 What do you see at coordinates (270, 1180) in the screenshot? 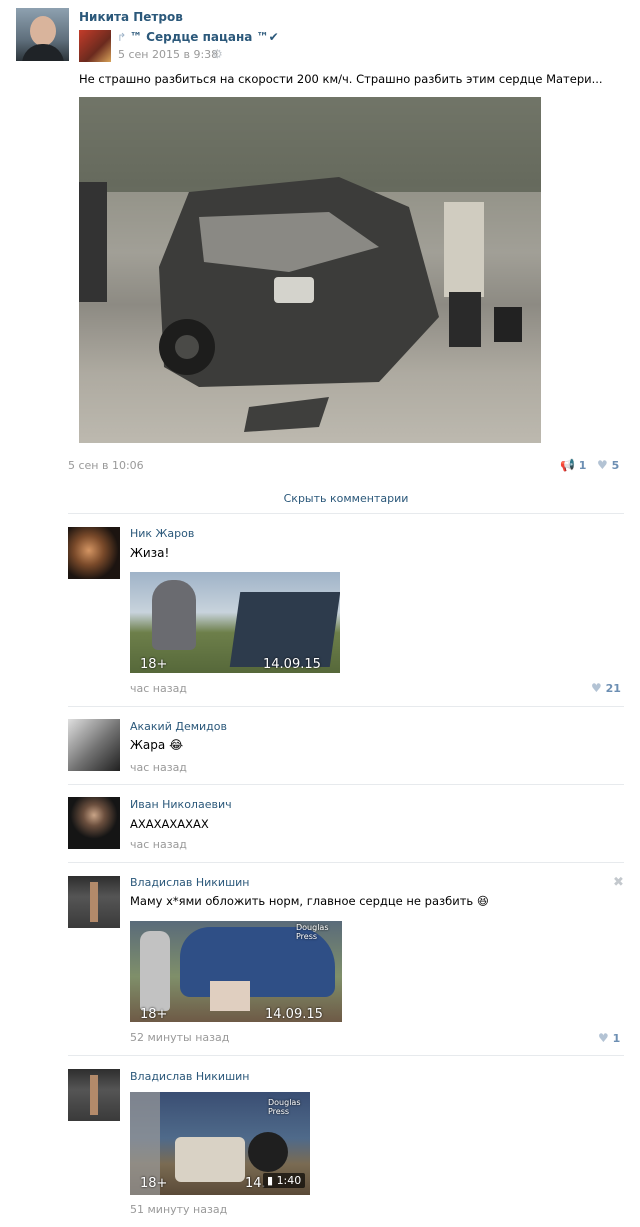
I see `video-icon: ▮` at bounding box center [270, 1180].